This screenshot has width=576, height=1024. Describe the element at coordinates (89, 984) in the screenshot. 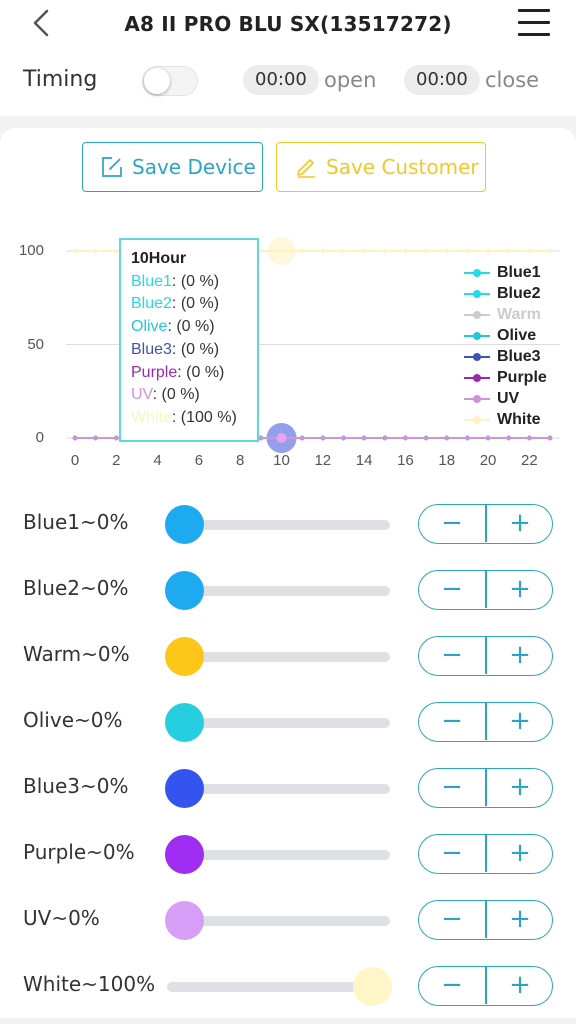

I see `channel-label: White~100%` at that location.